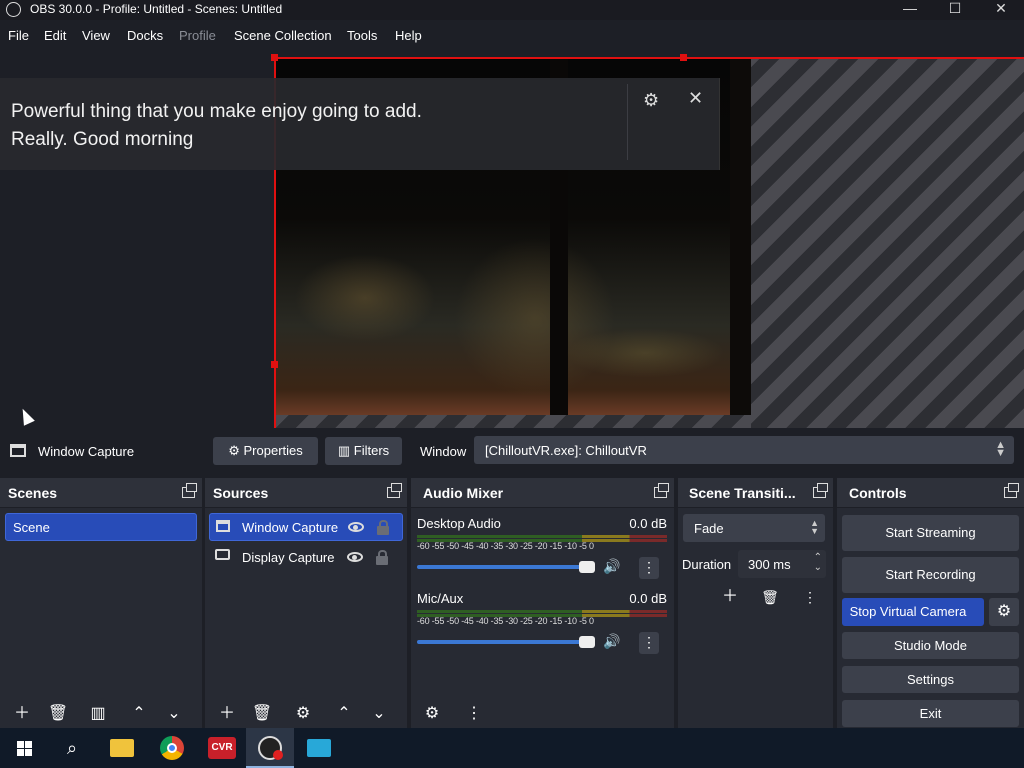 This screenshot has width=1024, height=768. What do you see at coordinates (955, 10) in the screenshot?
I see `maximize-button: ☐` at bounding box center [955, 10].